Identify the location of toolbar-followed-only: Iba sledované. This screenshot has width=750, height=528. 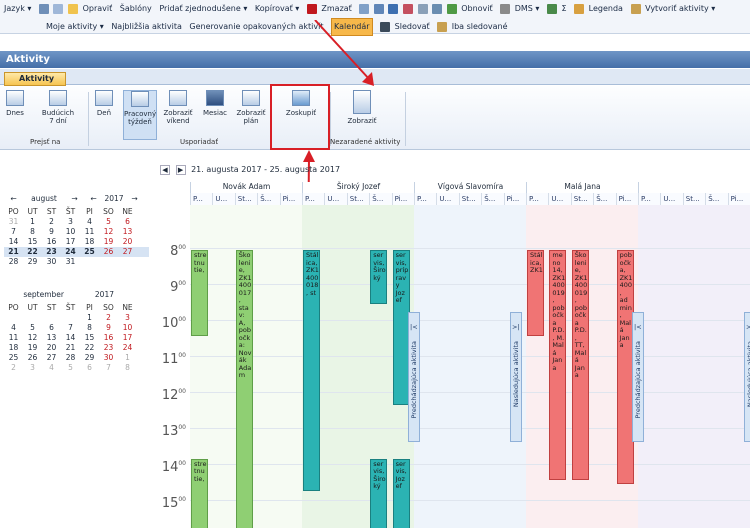
(480, 27).